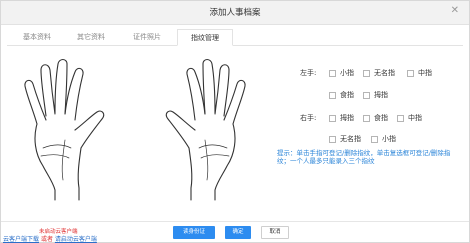  Describe the element at coordinates (419, 73) in the screenshot. I see `left-middle-checkbox: 中指` at that location.